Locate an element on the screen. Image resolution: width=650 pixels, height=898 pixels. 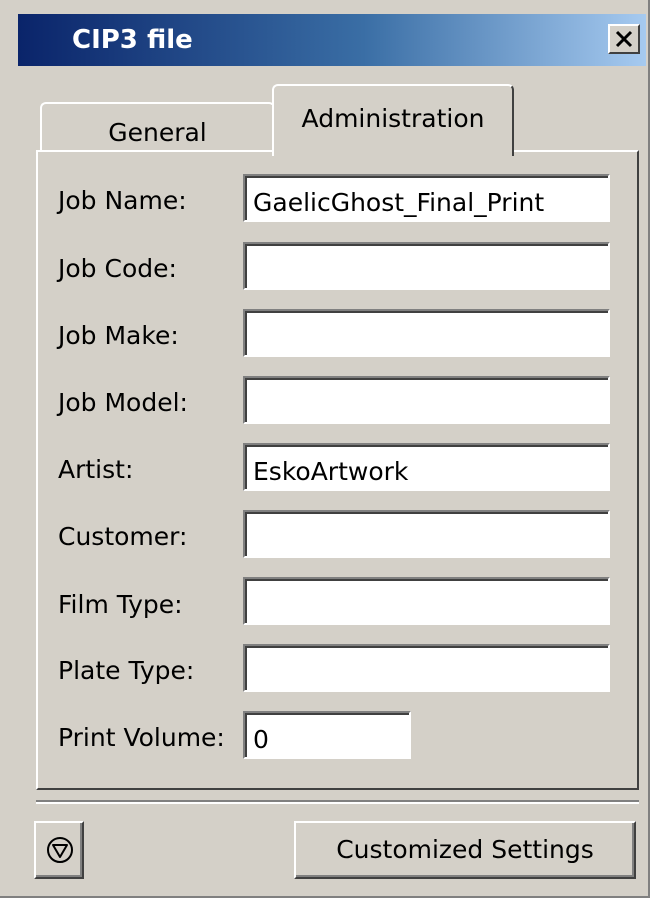
tab-administration: Administration is located at coordinates (393, 120).